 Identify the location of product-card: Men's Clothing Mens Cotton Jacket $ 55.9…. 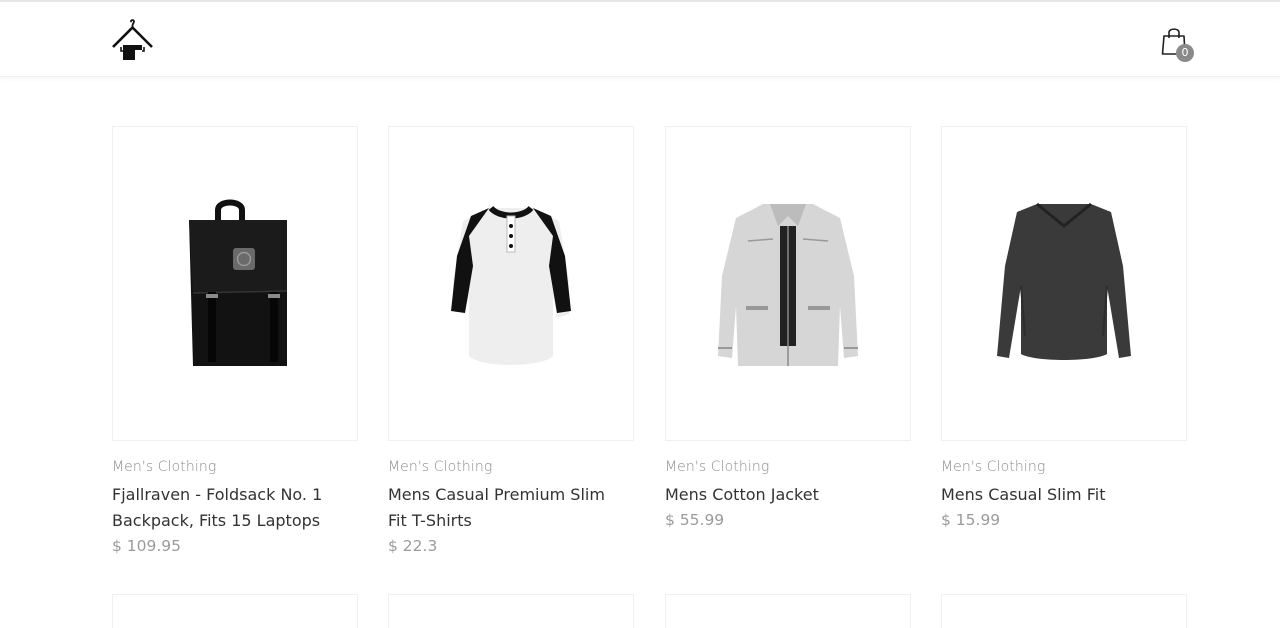
(788, 327).